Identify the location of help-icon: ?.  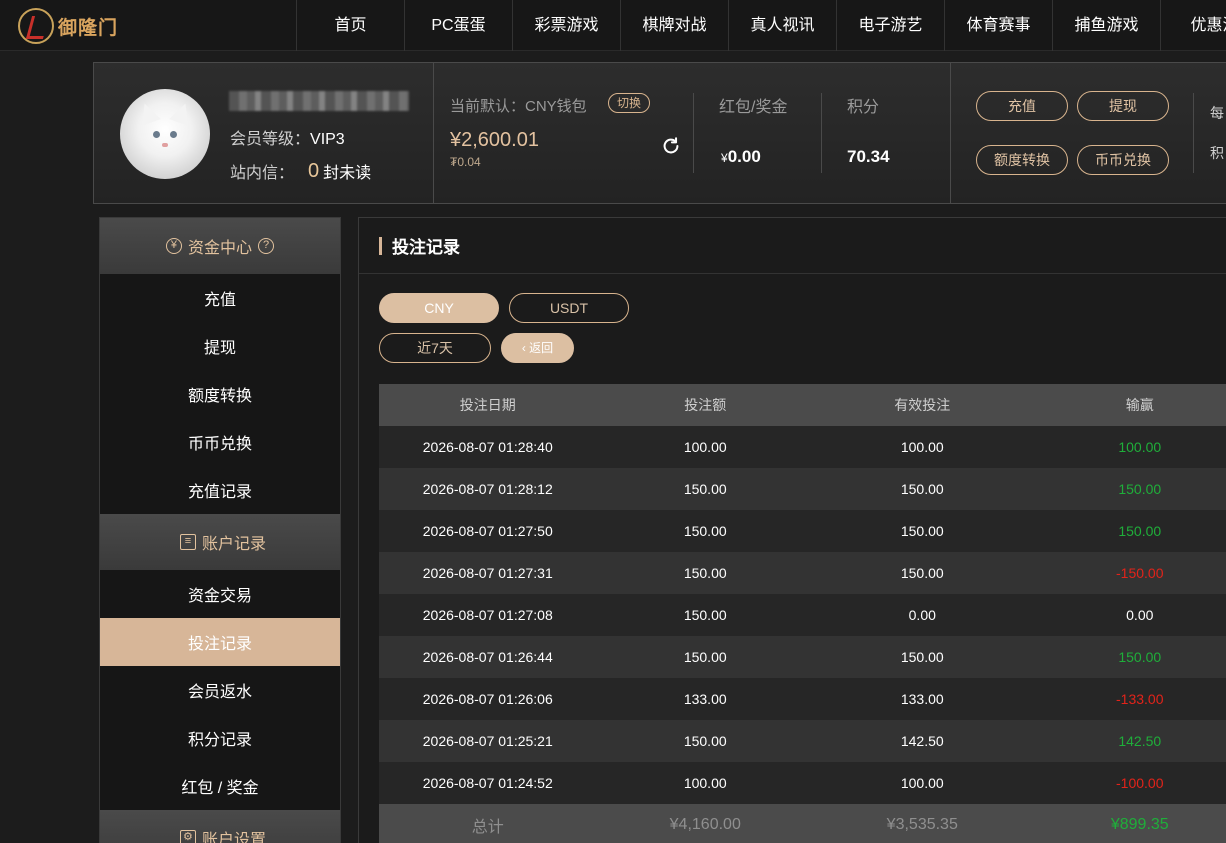
(266, 246).